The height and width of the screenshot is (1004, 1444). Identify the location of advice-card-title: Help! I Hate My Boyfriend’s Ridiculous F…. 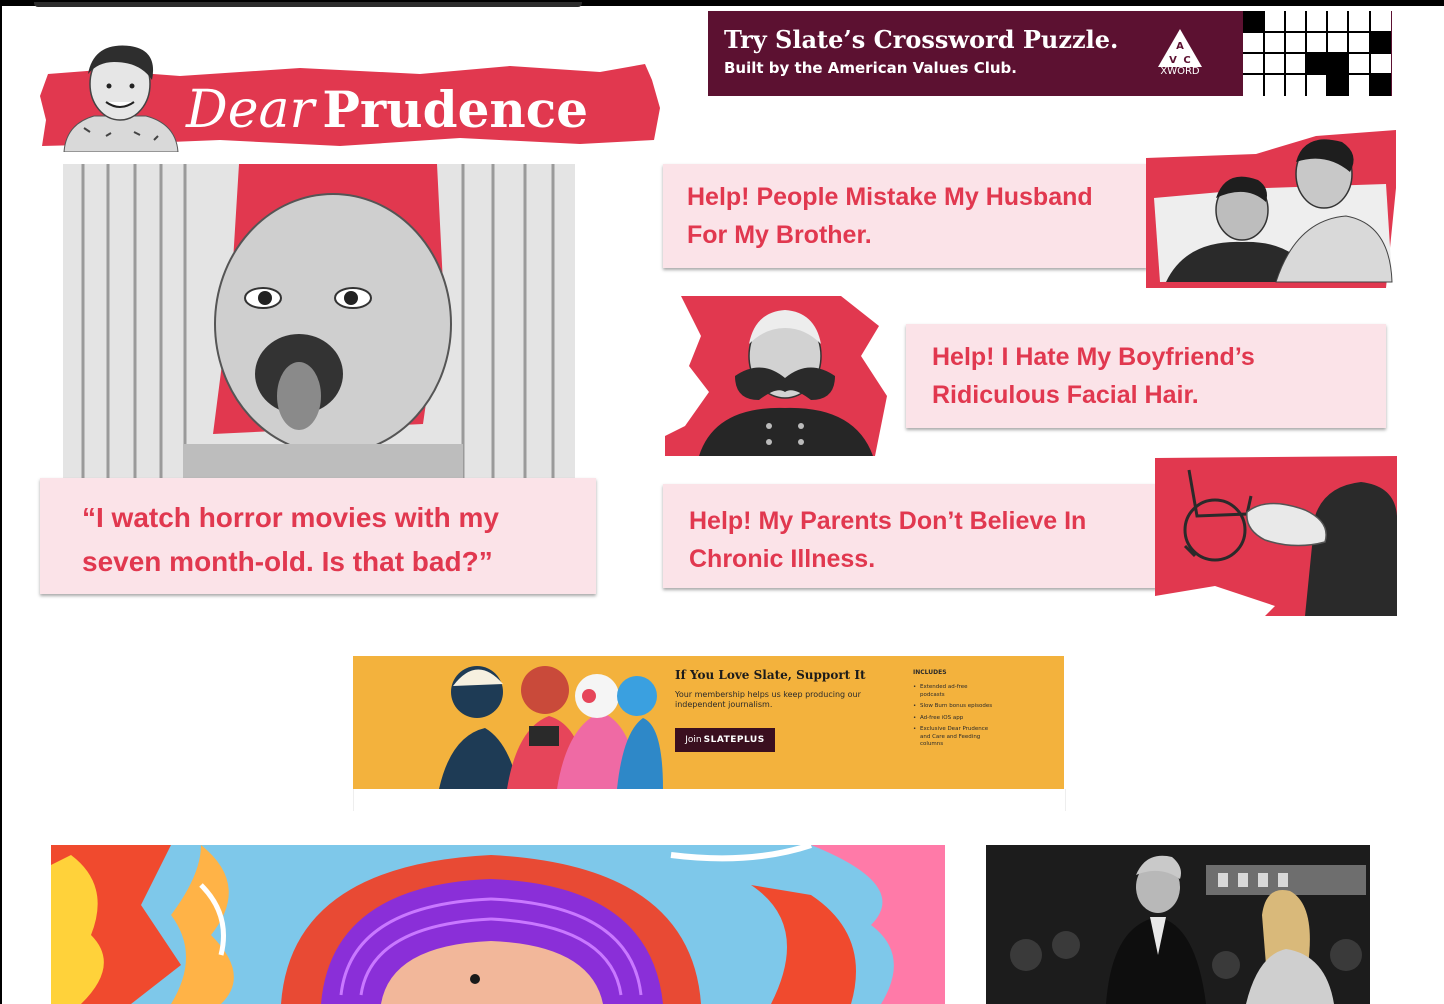
(1152, 376).